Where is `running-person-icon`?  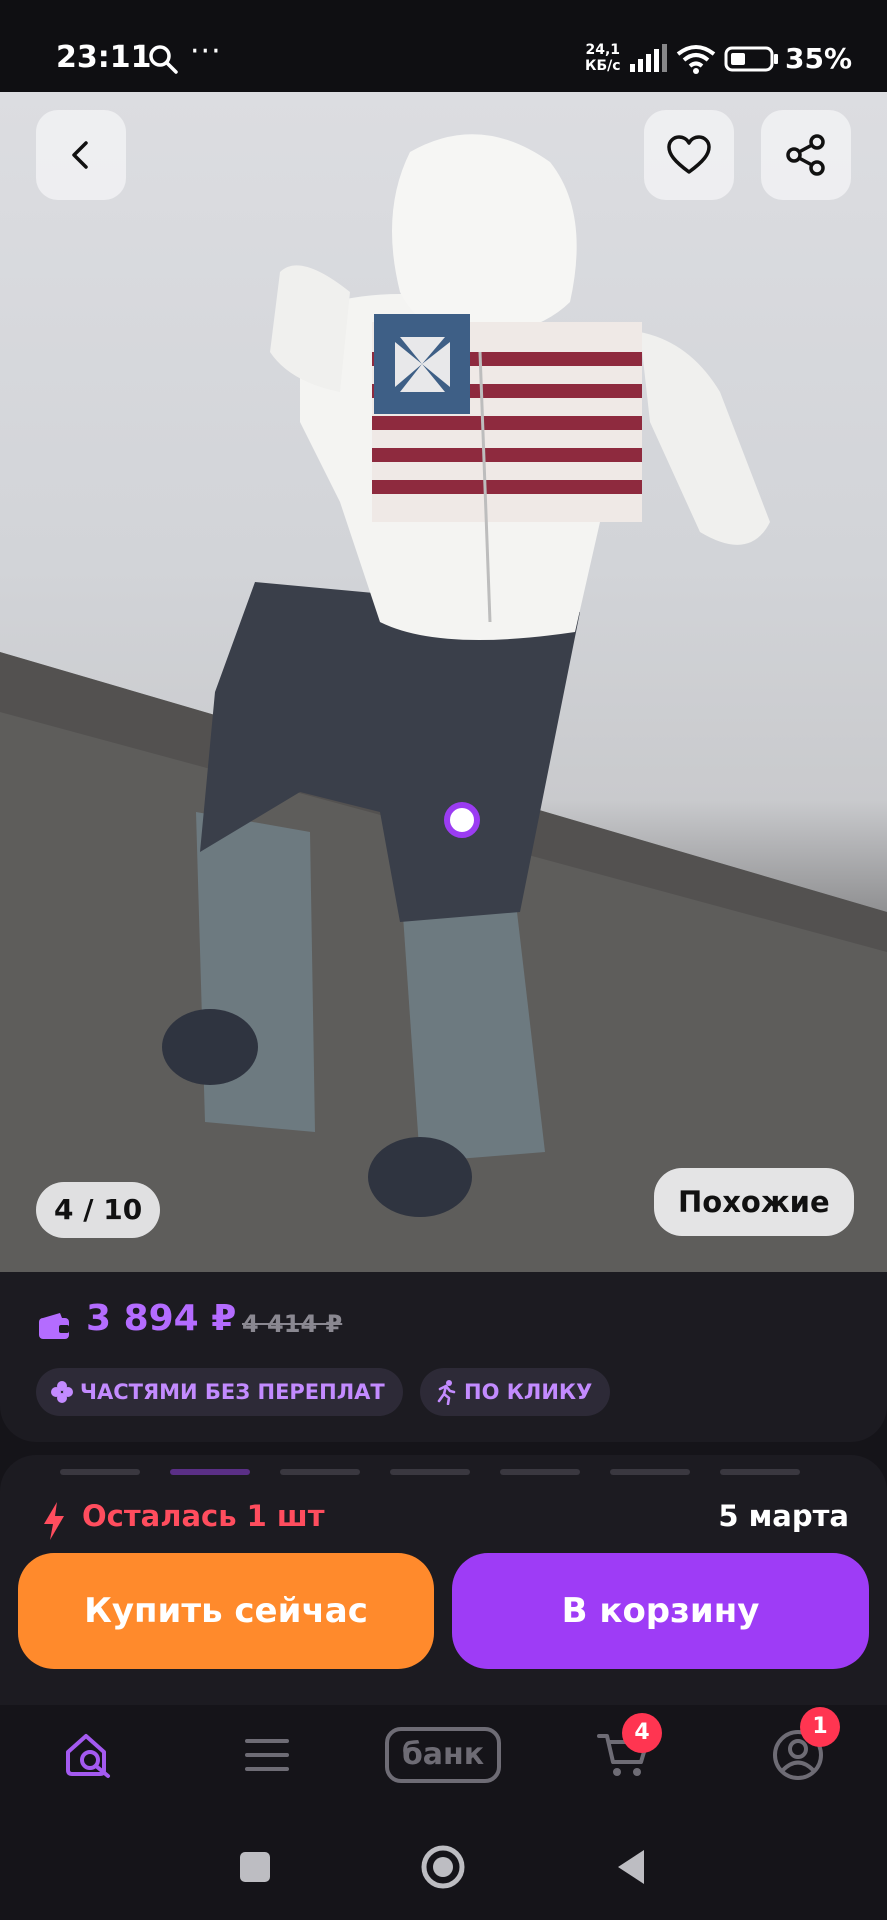
running-person-icon is located at coordinates (446, 1392).